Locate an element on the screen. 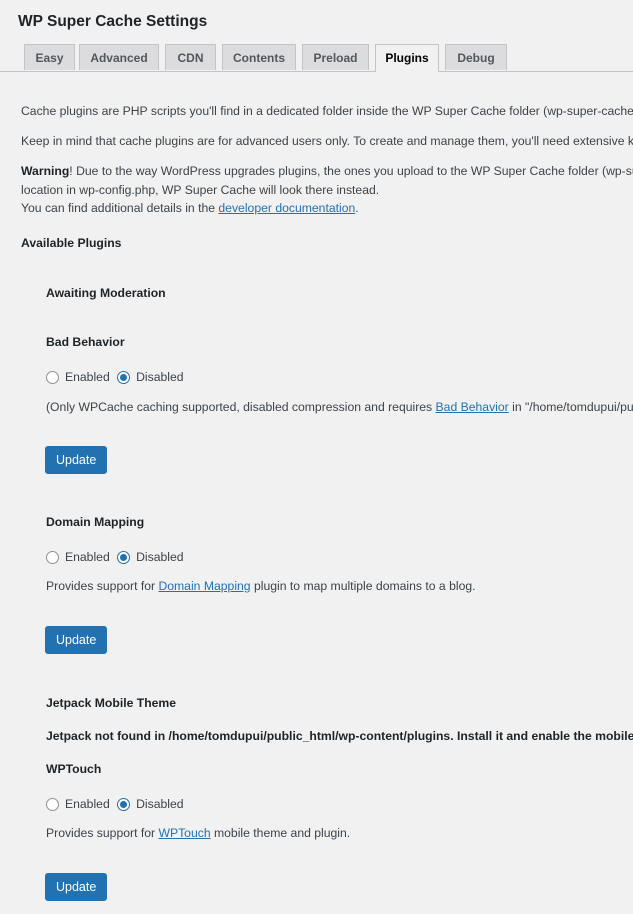 This screenshot has height=914, width=633. domain-mapping-update-button: Update is located at coordinates (76, 640).